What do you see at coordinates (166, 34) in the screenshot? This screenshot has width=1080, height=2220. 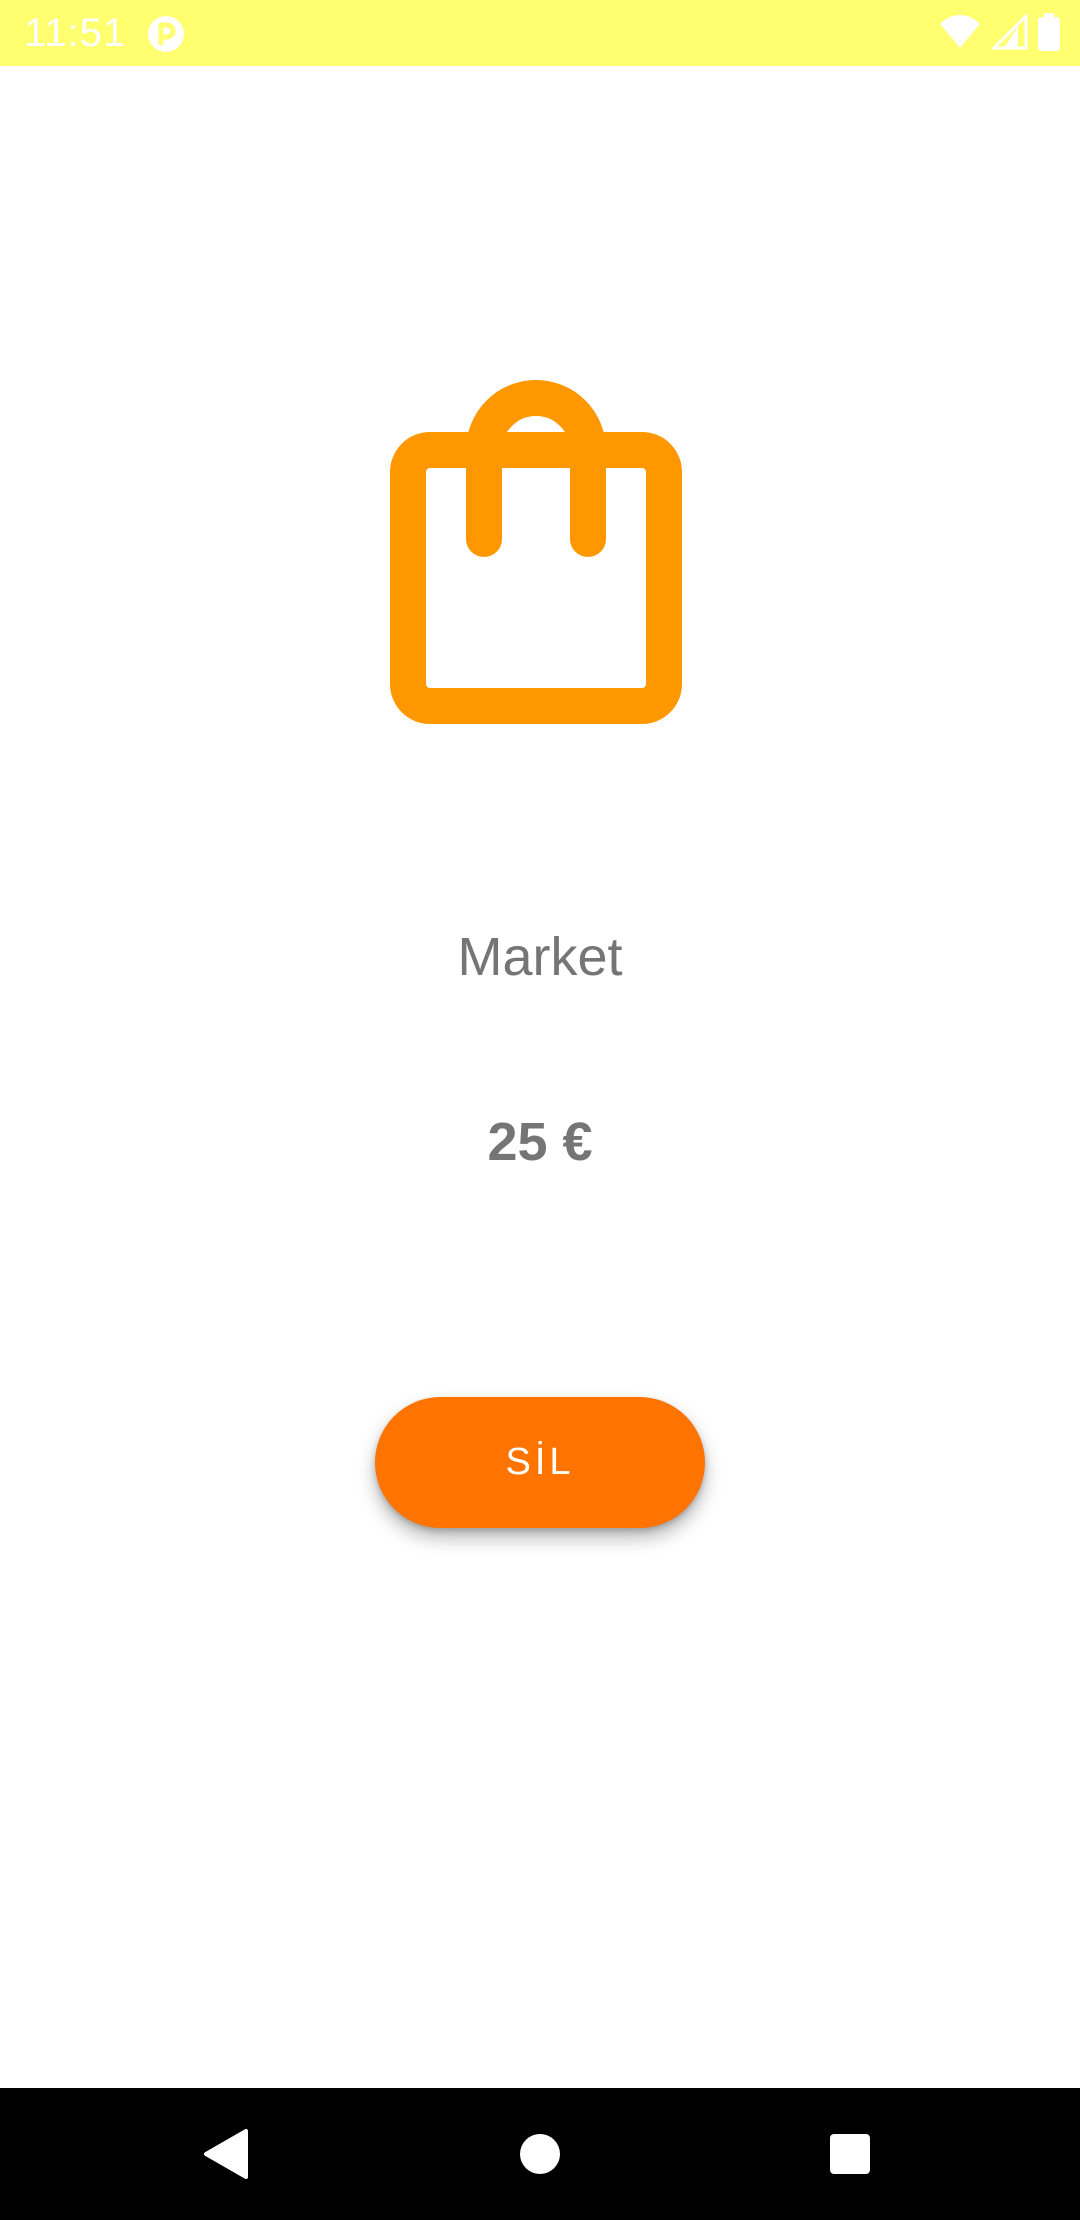 I see `app-notification-icon` at bounding box center [166, 34].